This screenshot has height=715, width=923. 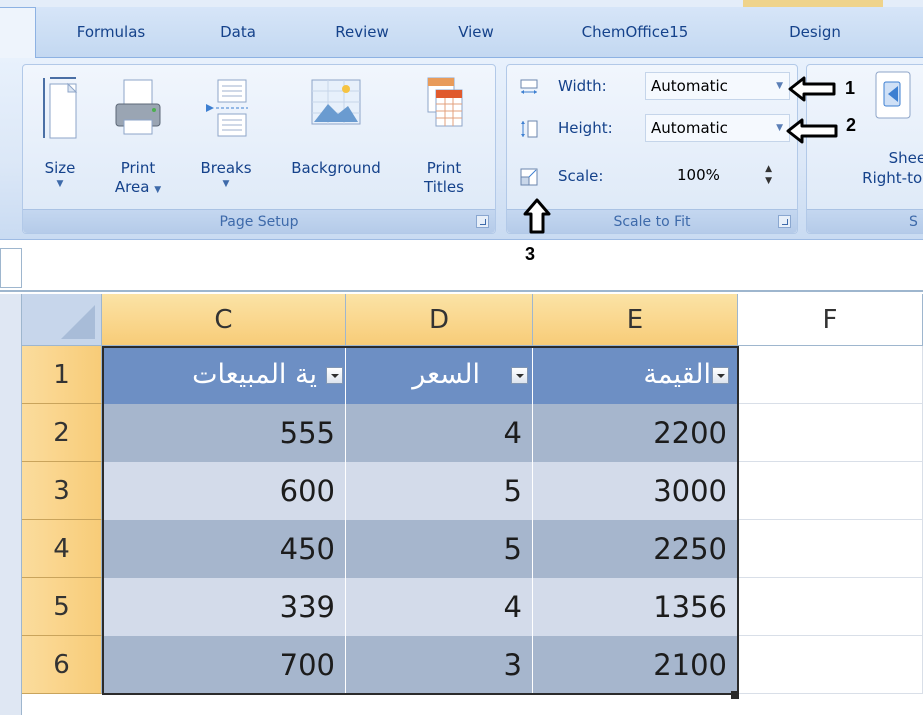 I want to click on row-header-3: 3, so click(x=62, y=491).